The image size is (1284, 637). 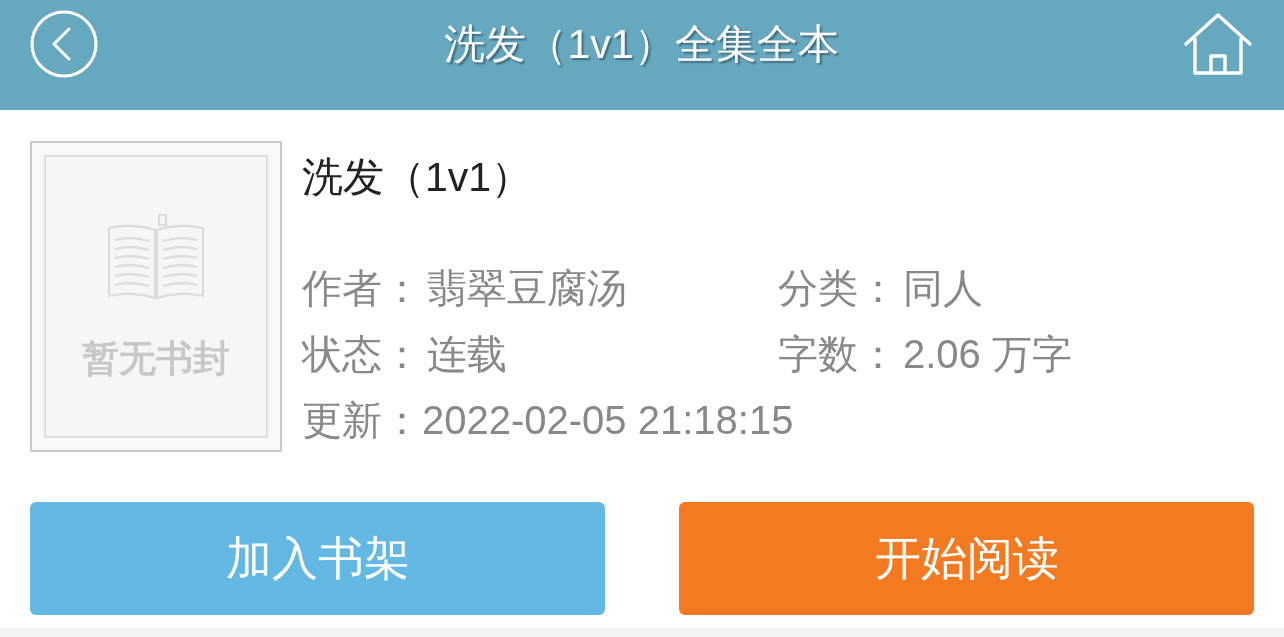 I want to click on info-label: 分类：, so click(x=838, y=288).